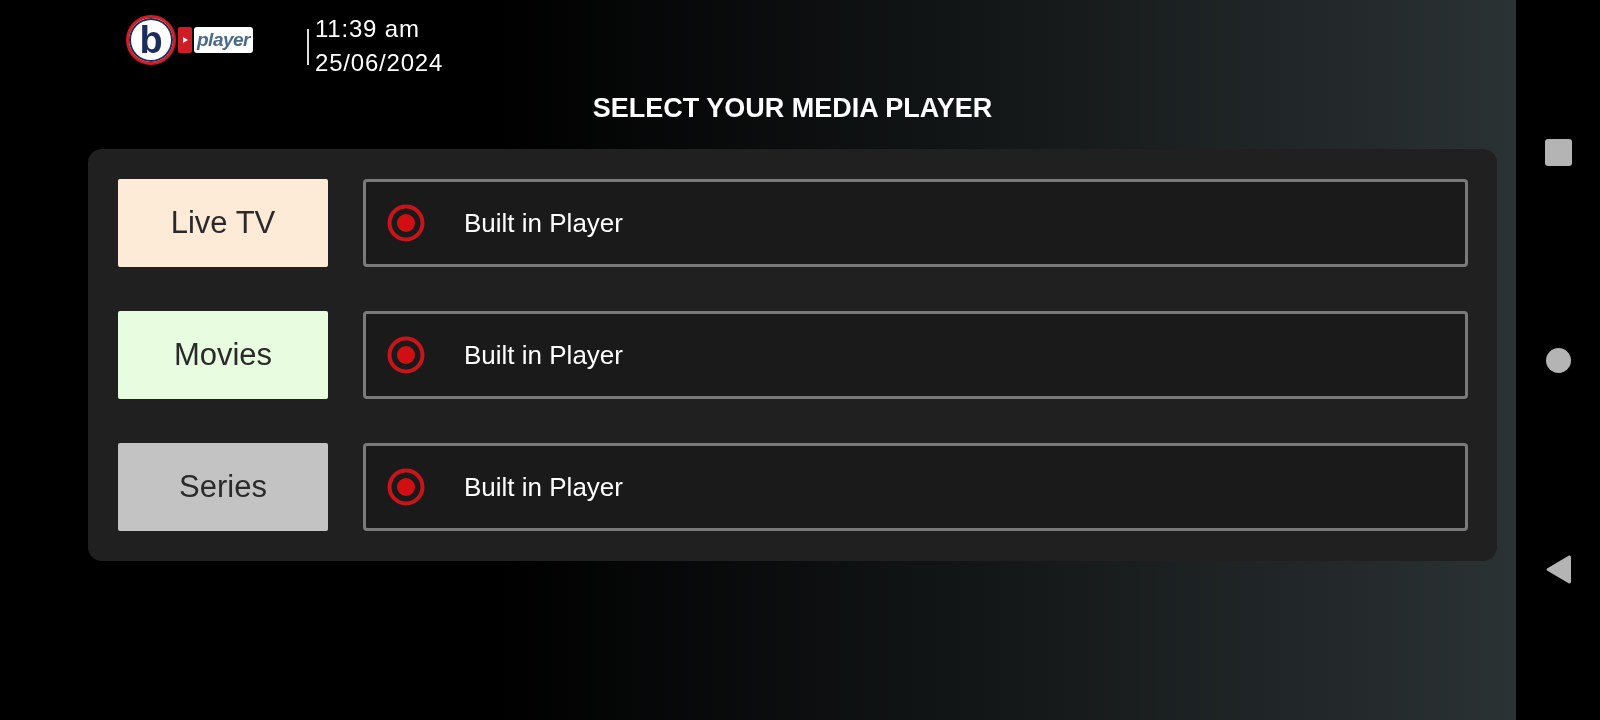 Image resolution: width=1600 pixels, height=720 pixels. What do you see at coordinates (185, 40) in the screenshot?
I see `play-icon` at bounding box center [185, 40].